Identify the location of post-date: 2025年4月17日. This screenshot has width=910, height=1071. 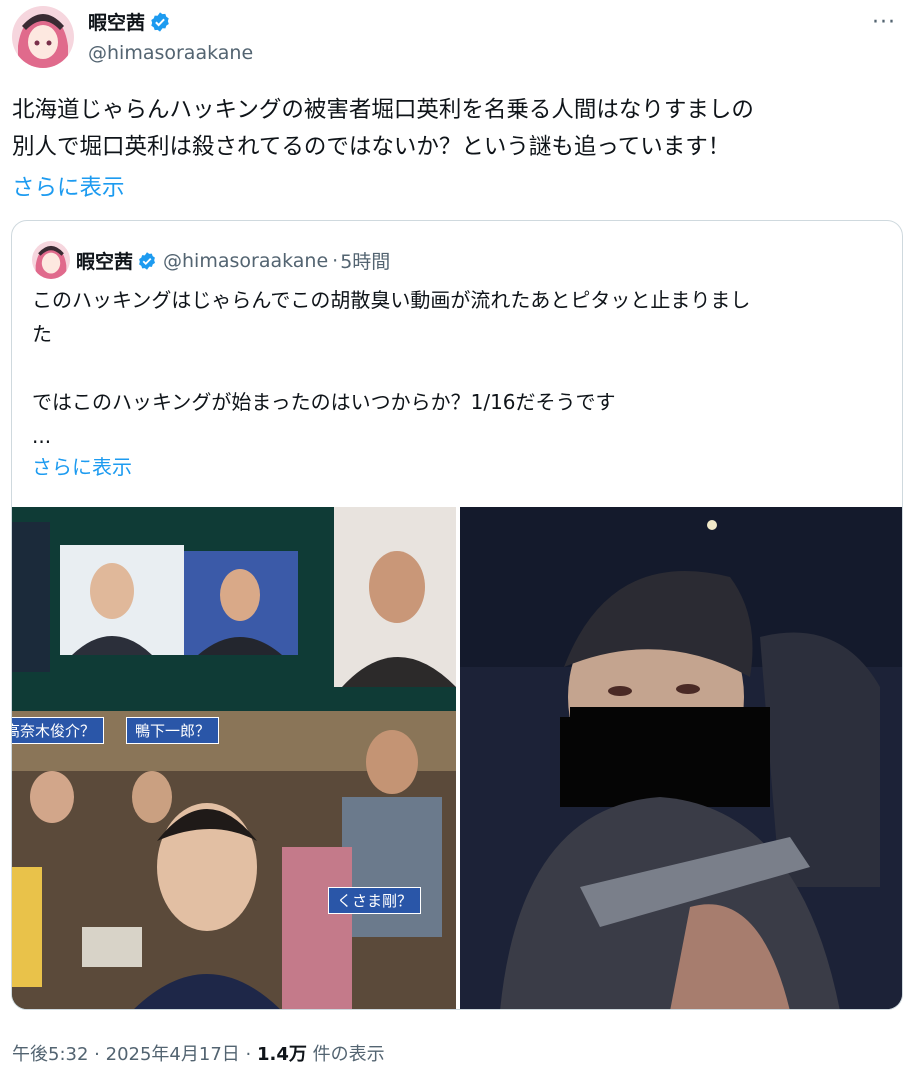
(173, 1054).